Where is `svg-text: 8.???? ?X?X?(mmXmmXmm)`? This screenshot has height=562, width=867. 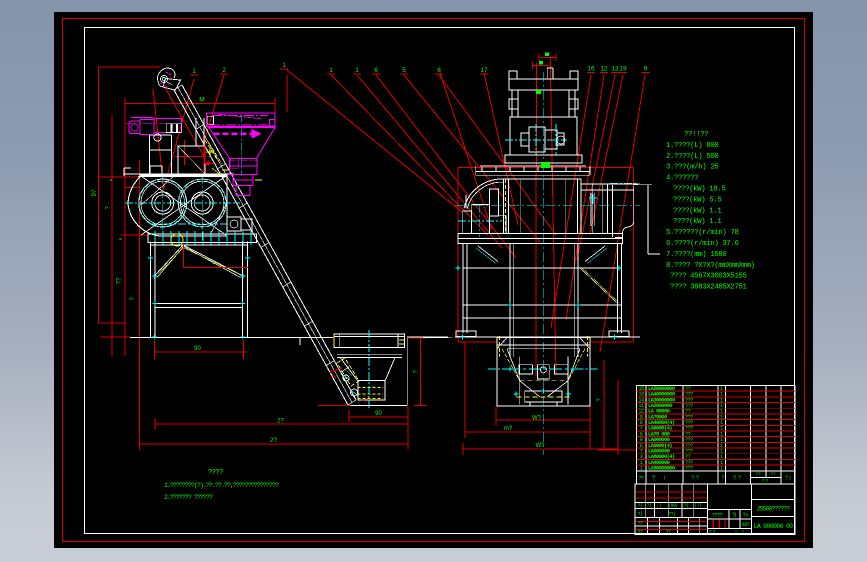 svg-text: 8.???? ?X?X?(mmXmmXmm) is located at coordinates (710, 266).